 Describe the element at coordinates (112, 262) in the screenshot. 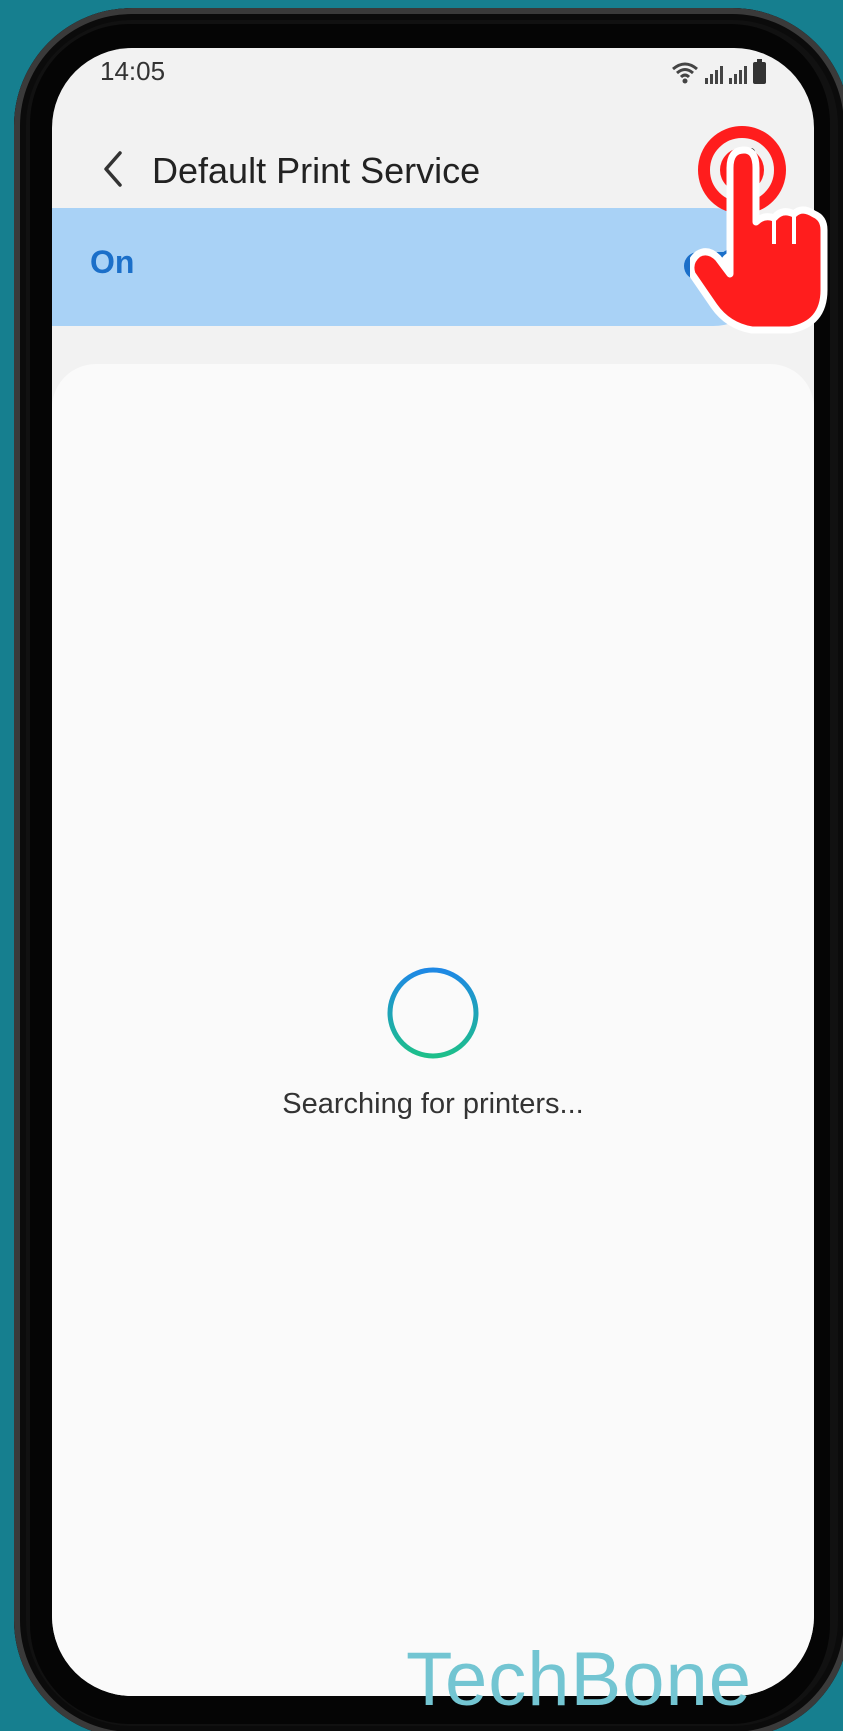

I see `toggle-label: On` at that location.